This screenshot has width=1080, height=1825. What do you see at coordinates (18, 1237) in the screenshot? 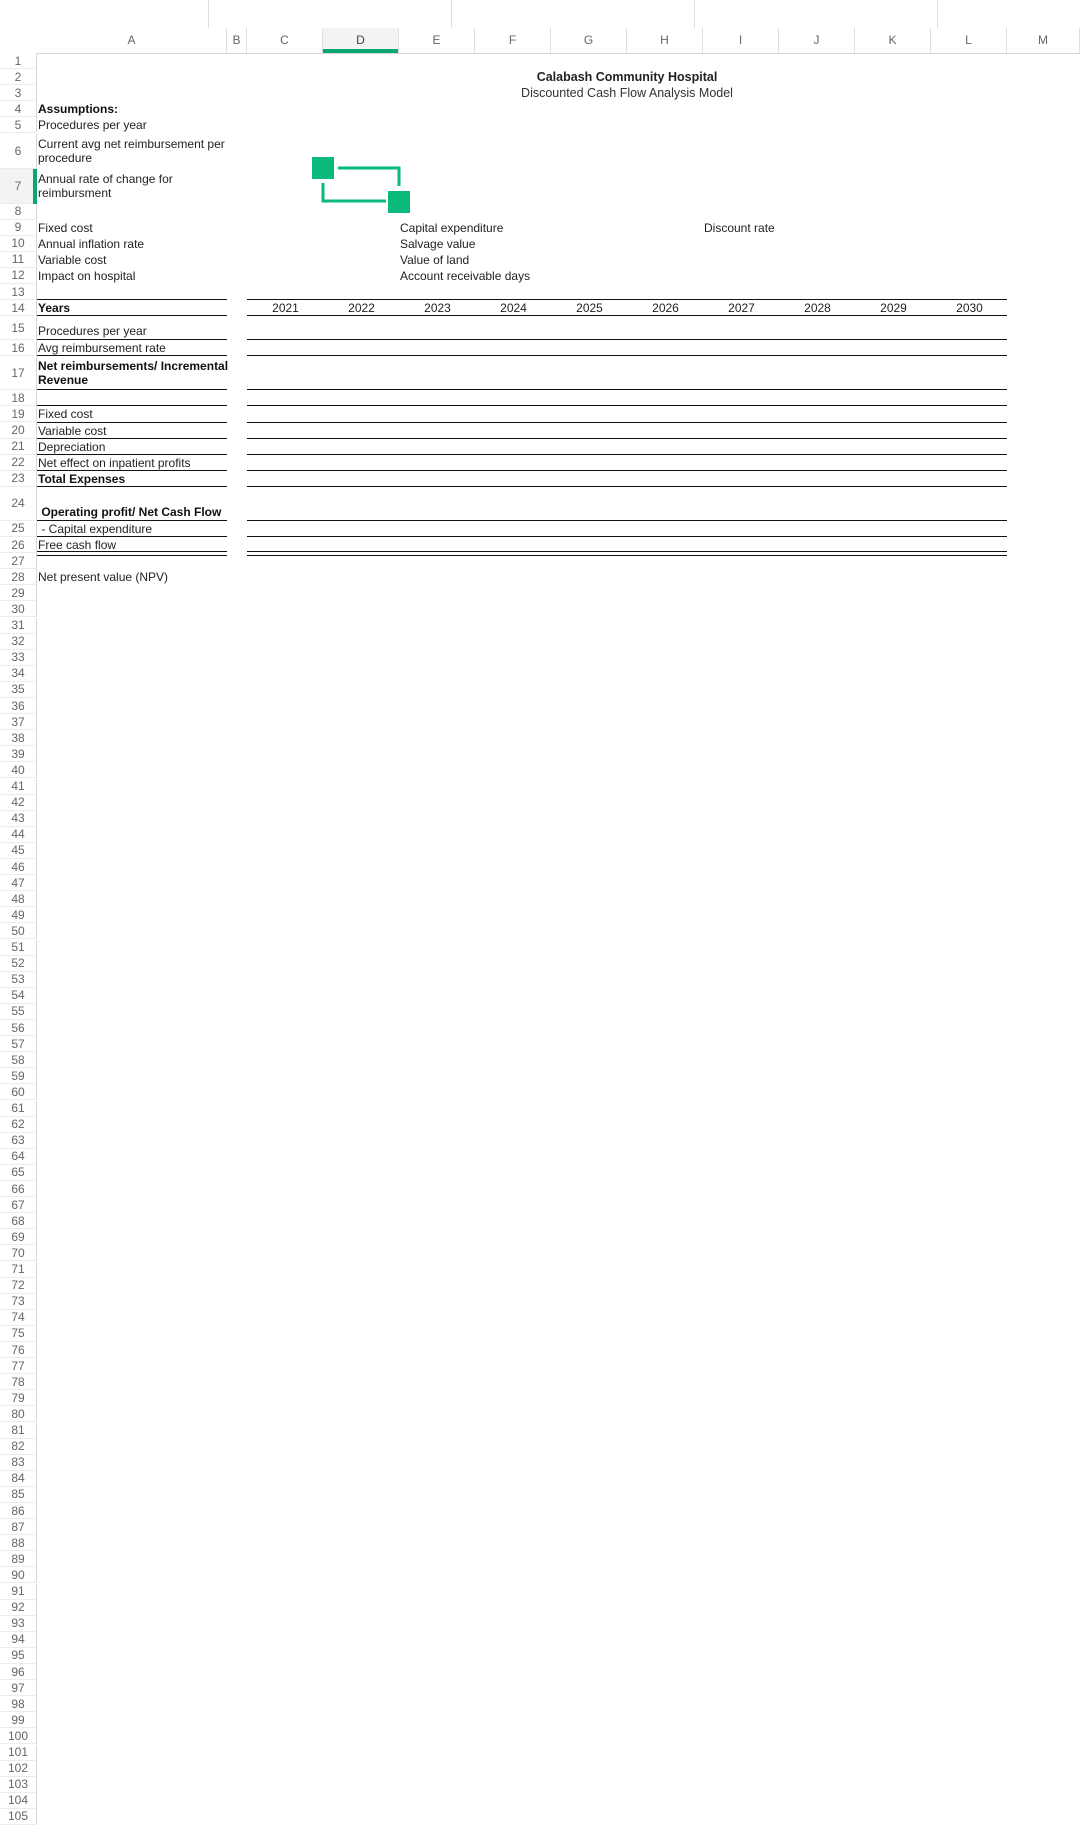
I see `row-header-69: 69` at bounding box center [18, 1237].